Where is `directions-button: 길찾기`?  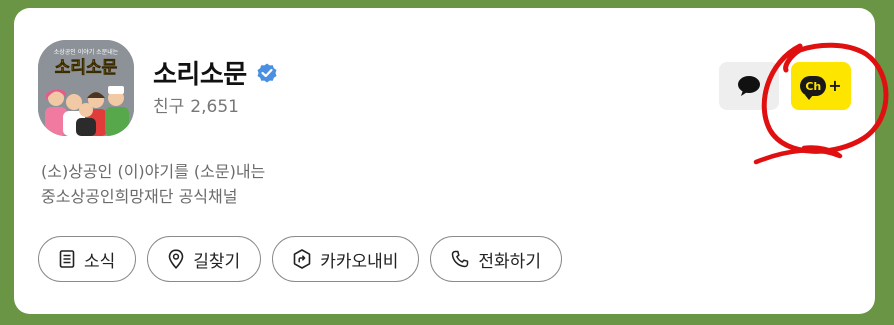 directions-button: 길찾기 is located at coordinates (204, 259).